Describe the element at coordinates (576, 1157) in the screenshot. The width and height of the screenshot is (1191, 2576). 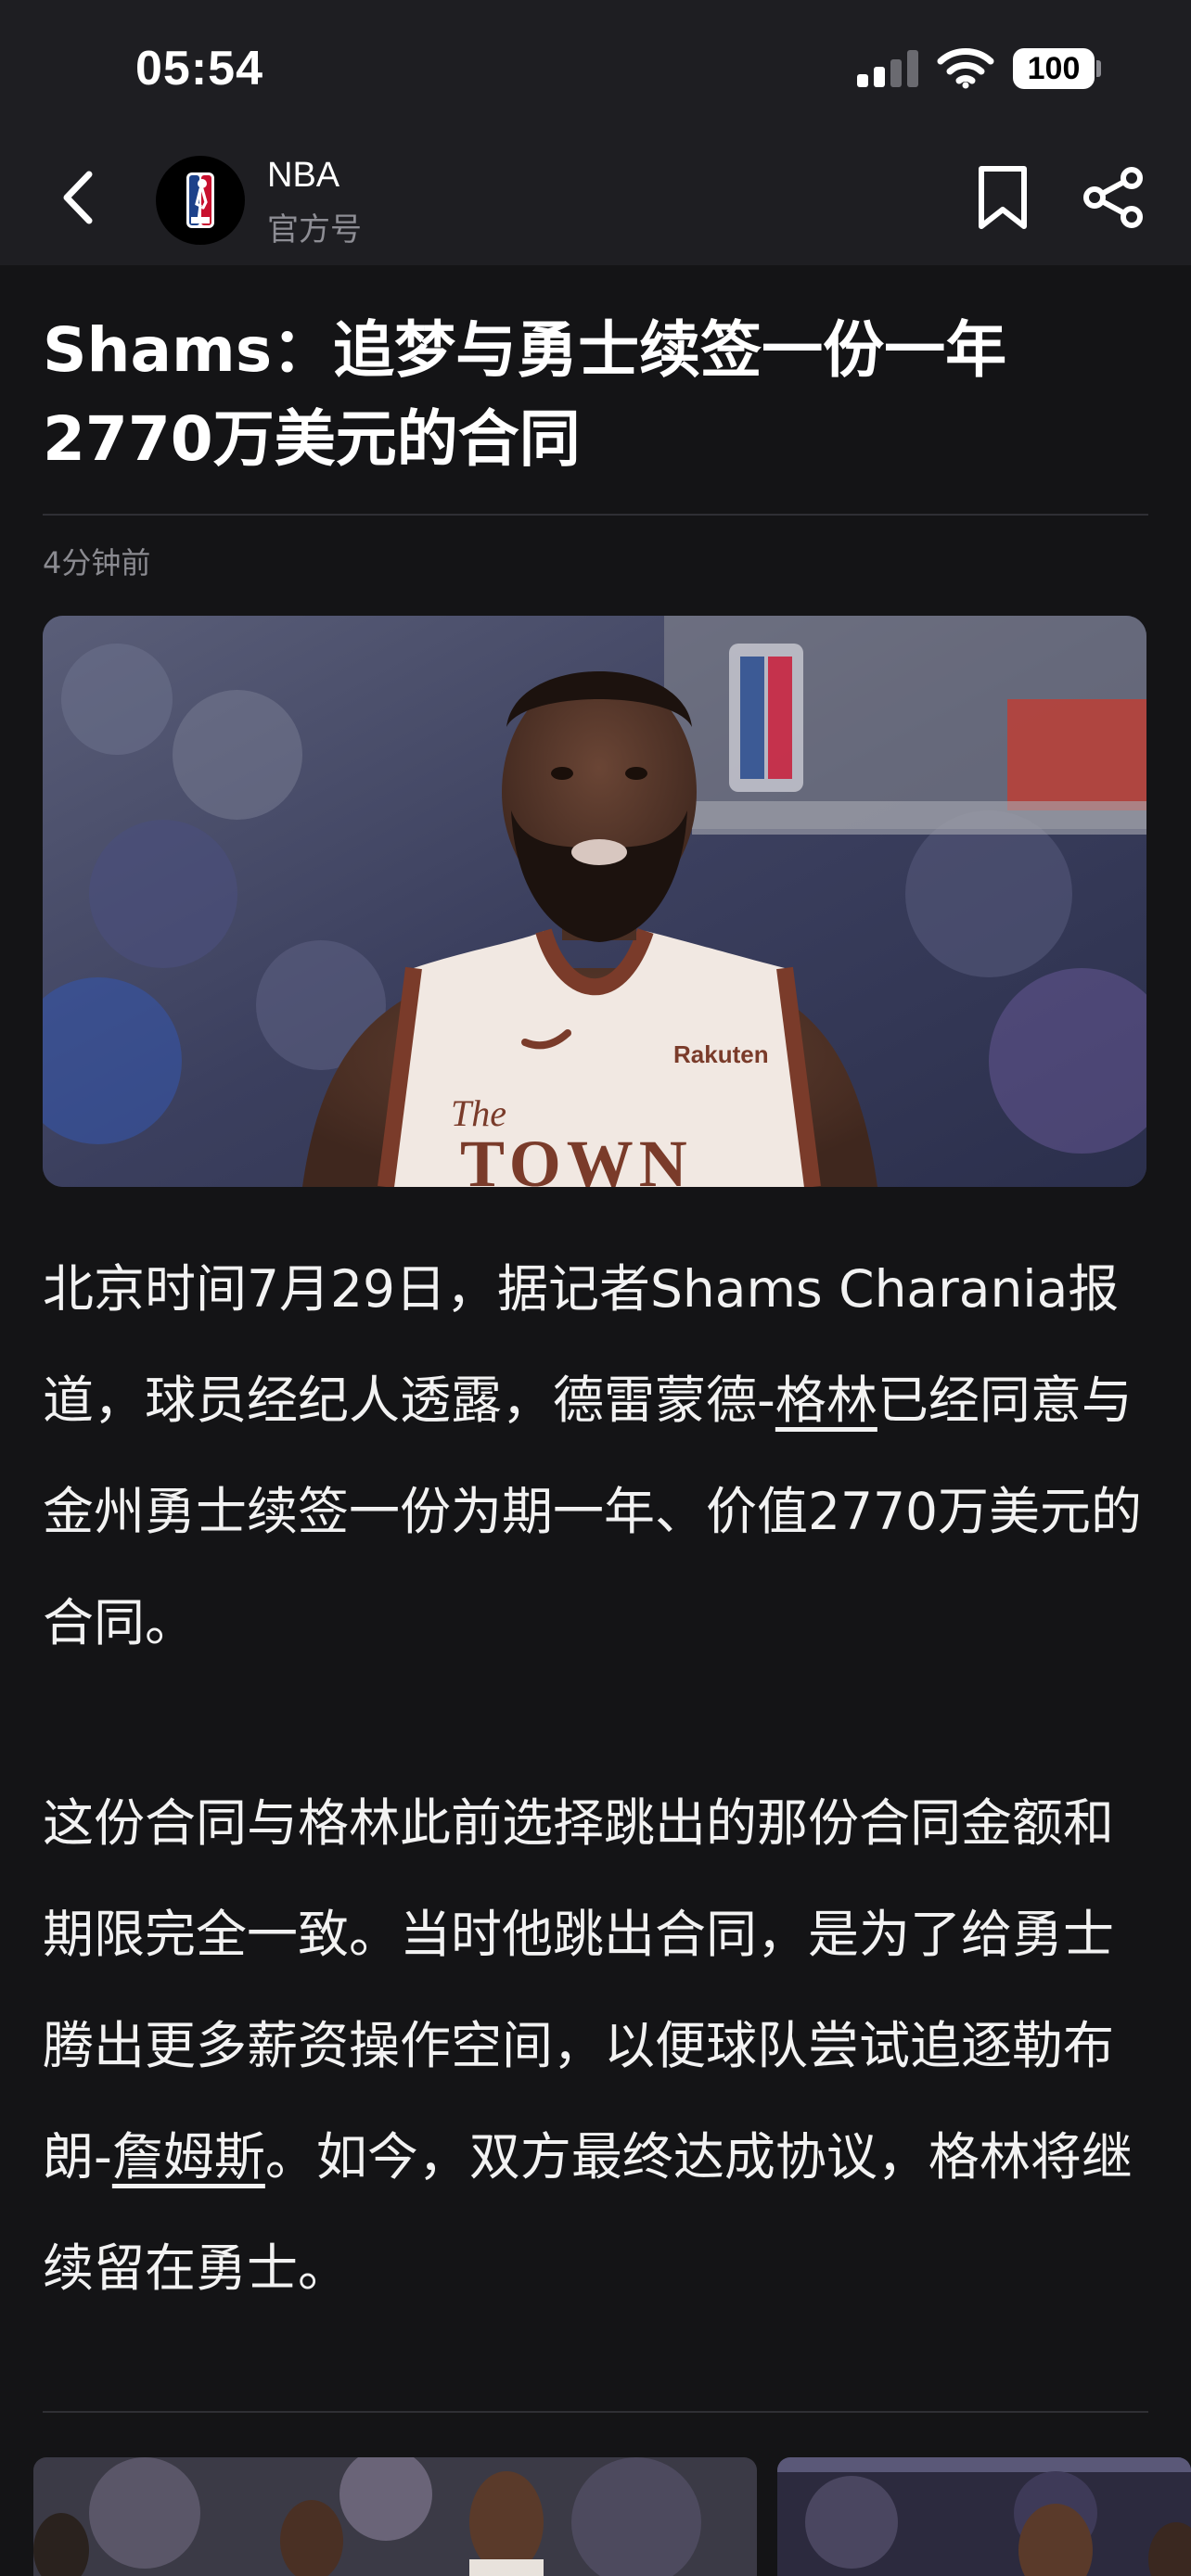
I see `jersey-text-line2: TOWN` at that location.